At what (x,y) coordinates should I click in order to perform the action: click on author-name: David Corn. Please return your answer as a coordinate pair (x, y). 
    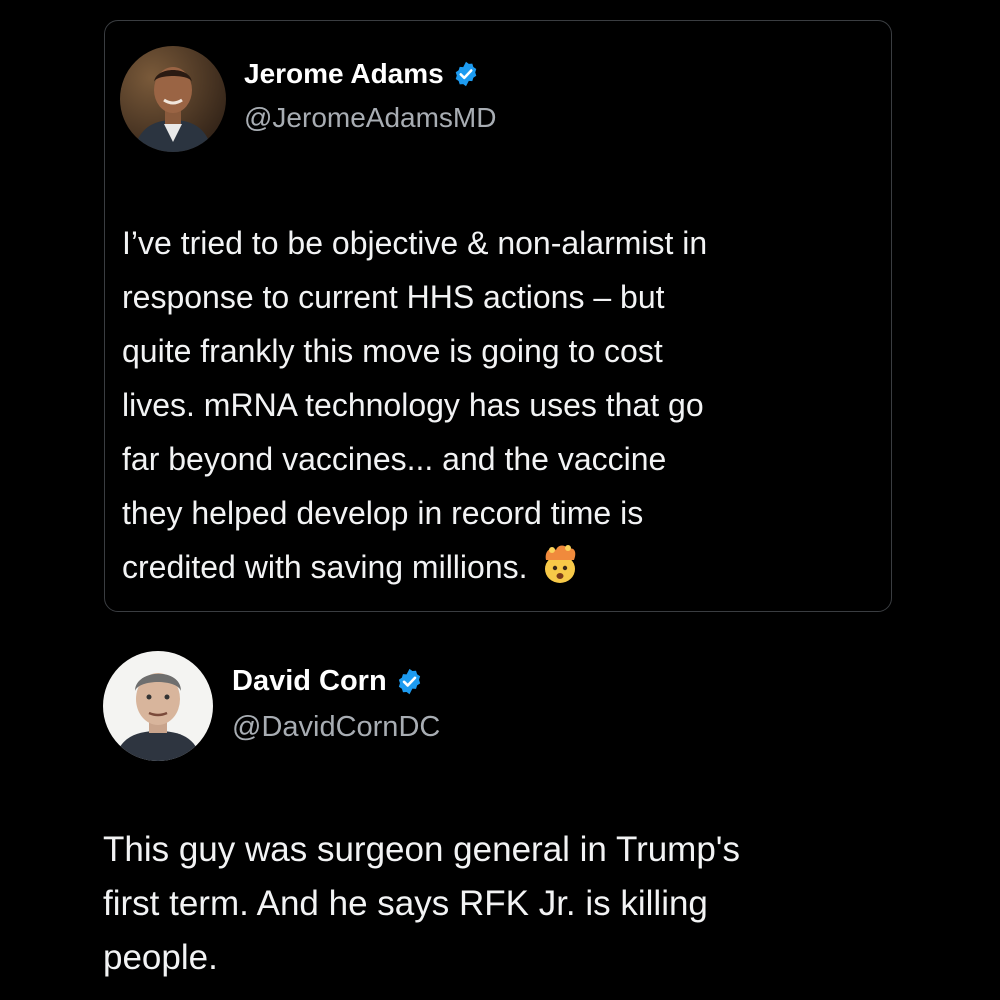
    Looking at the image, I should click on (309, 681).